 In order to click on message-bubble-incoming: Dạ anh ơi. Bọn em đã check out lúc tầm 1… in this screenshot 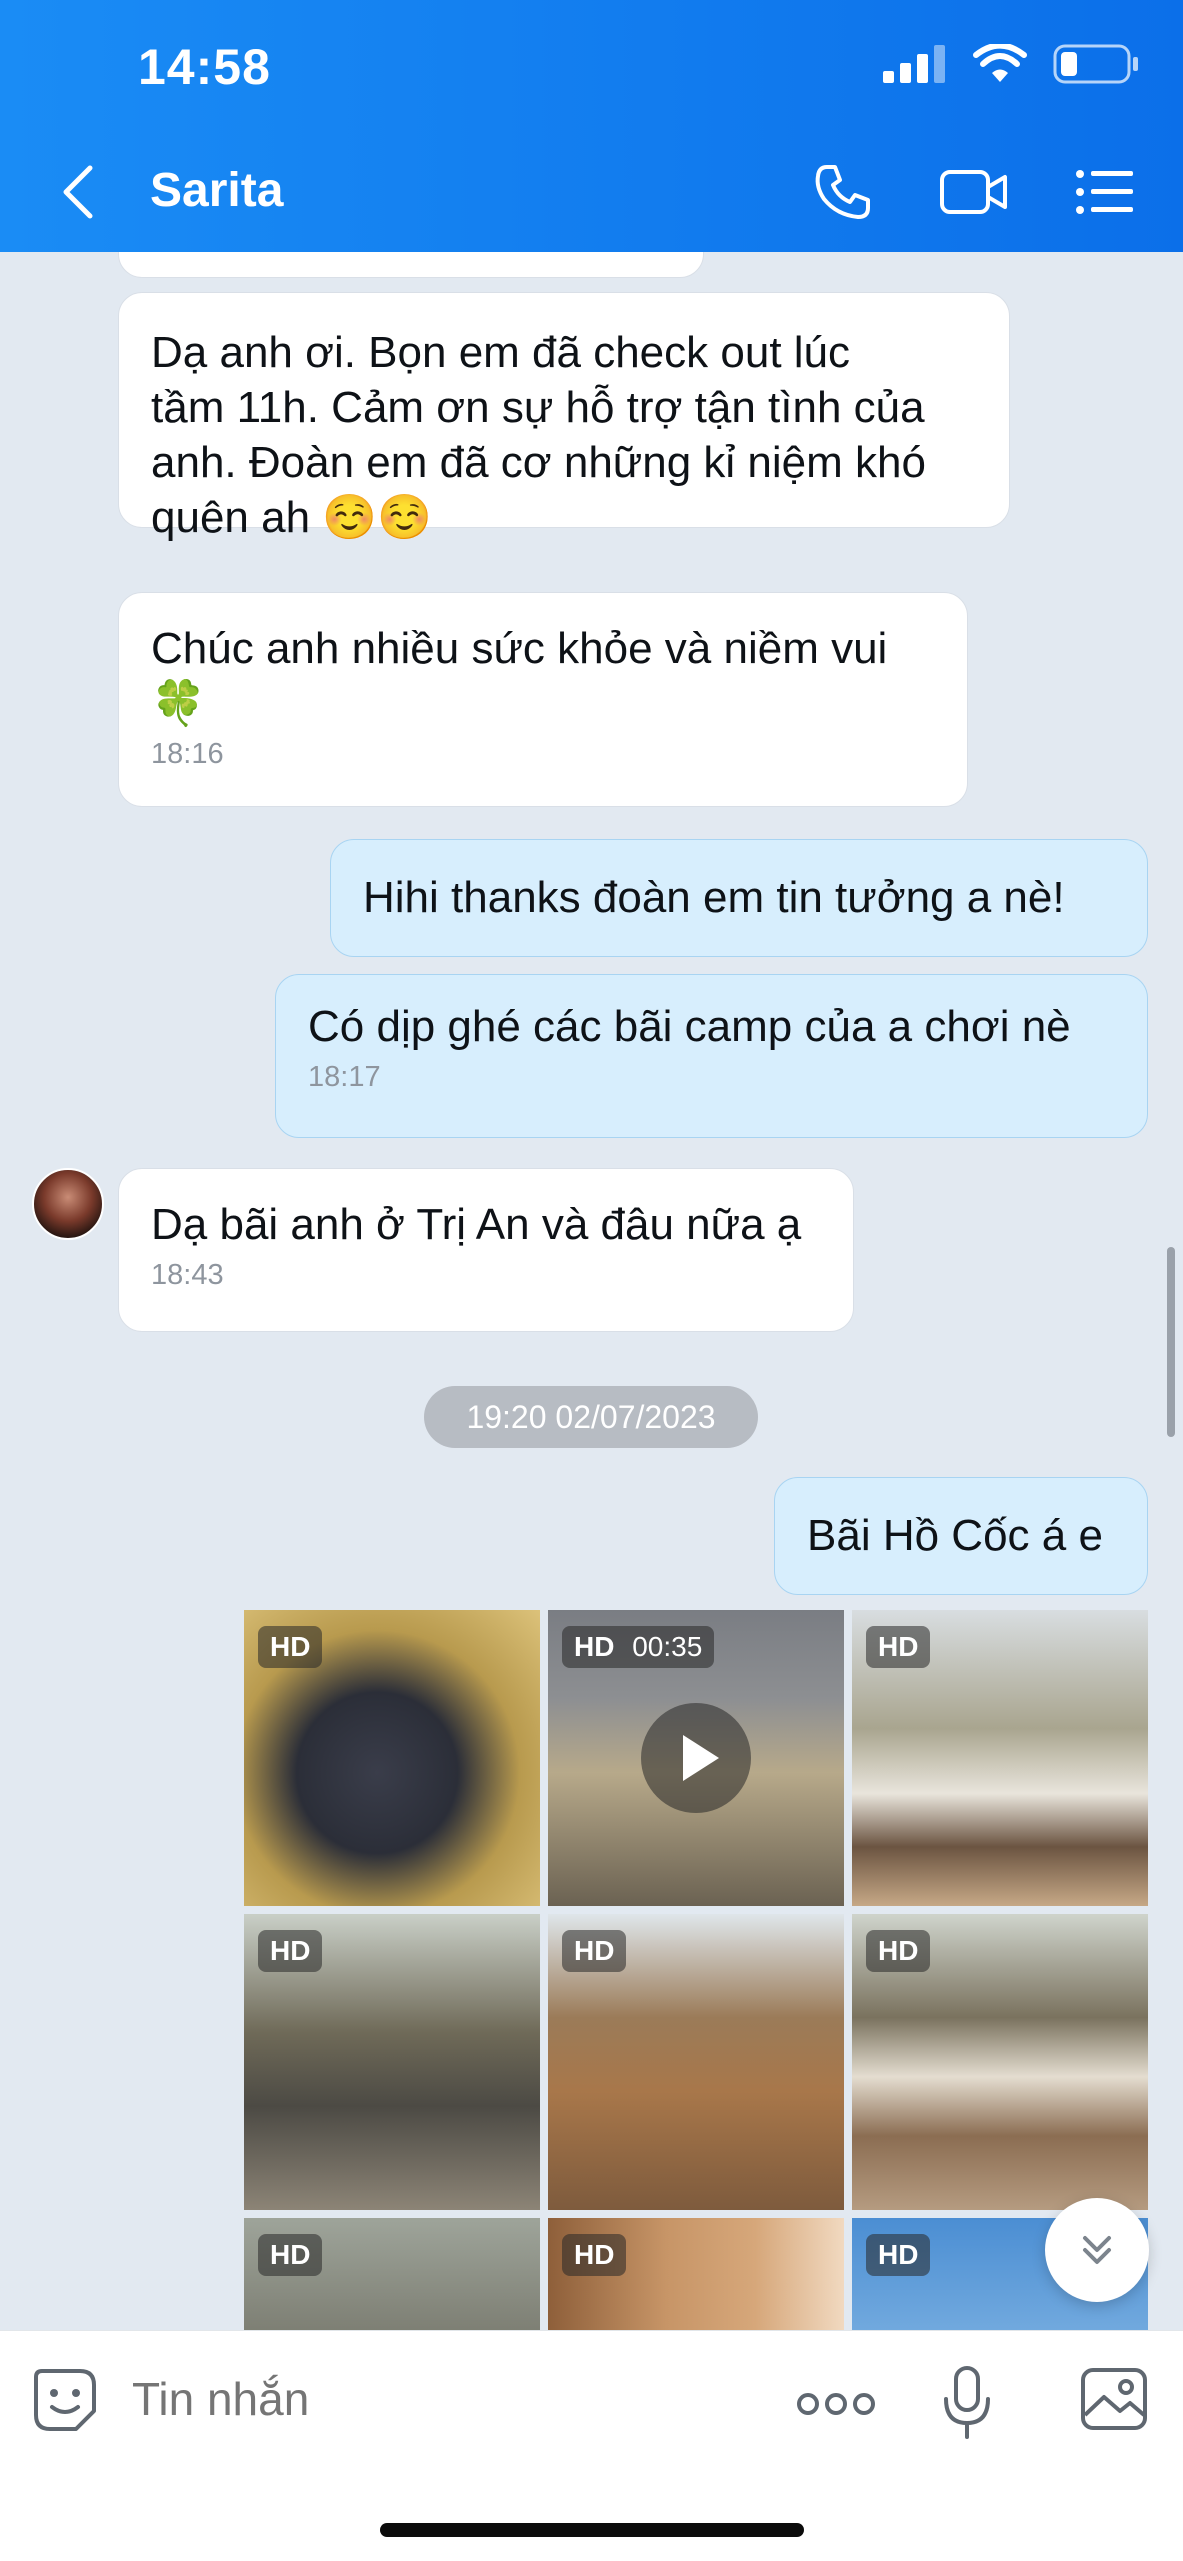, I will do `click(564, 417)`.